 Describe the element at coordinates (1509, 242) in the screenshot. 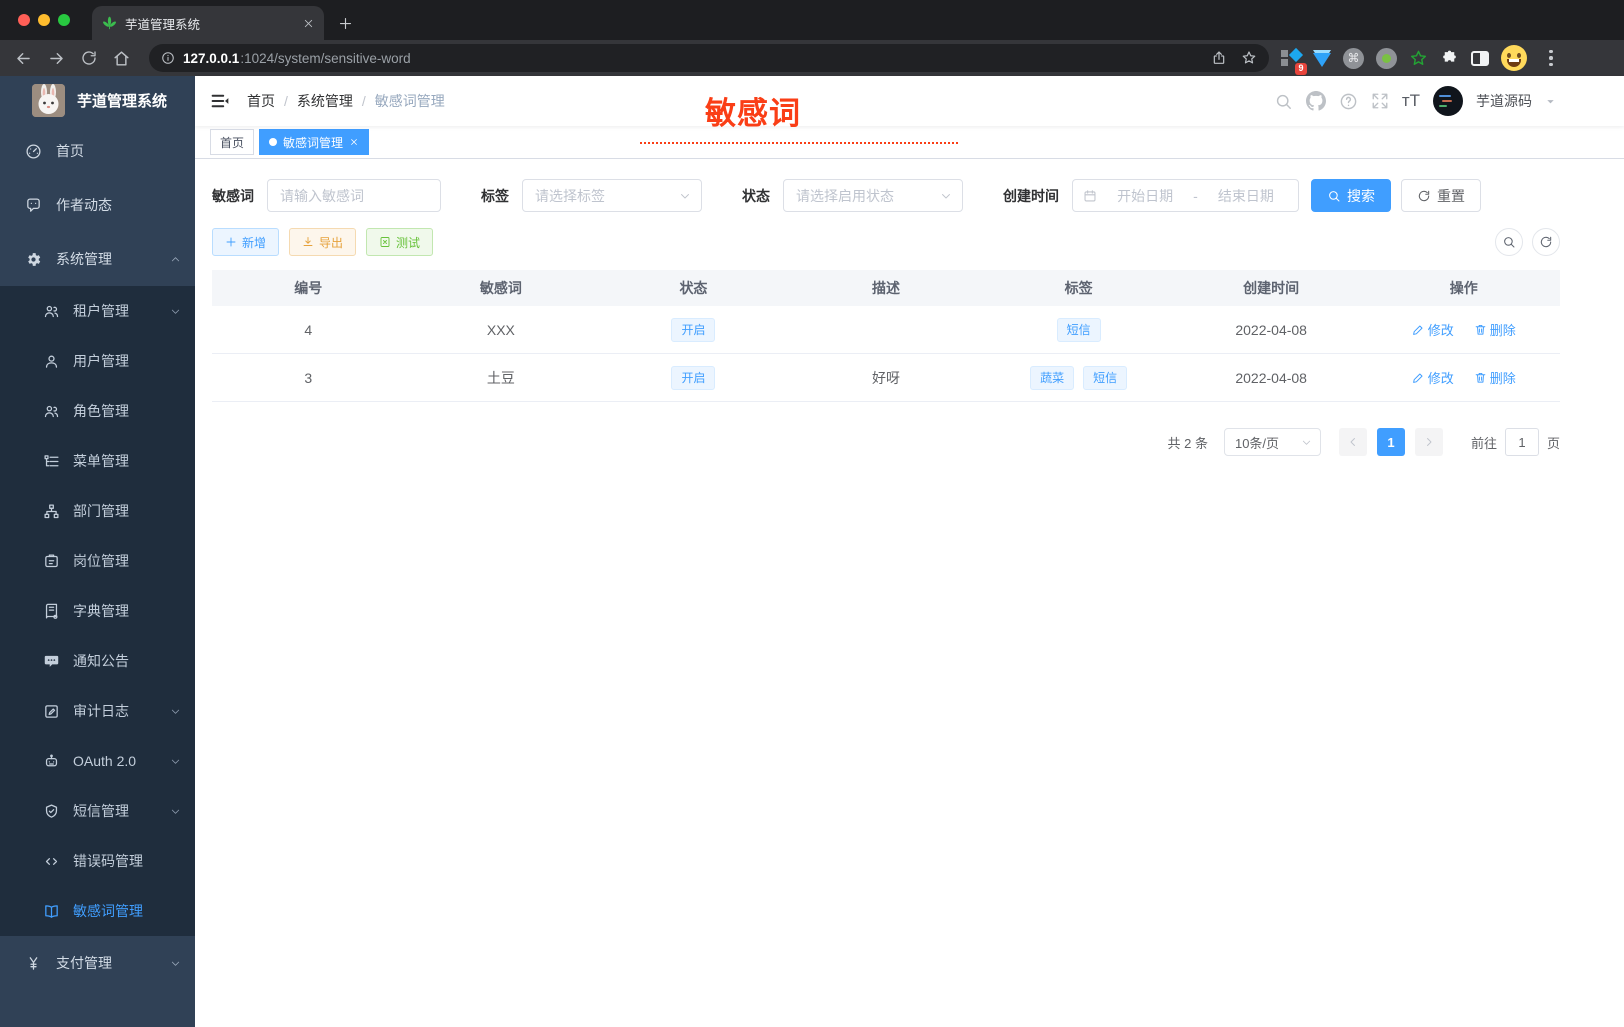

I see `toggle-search-button` at that location.